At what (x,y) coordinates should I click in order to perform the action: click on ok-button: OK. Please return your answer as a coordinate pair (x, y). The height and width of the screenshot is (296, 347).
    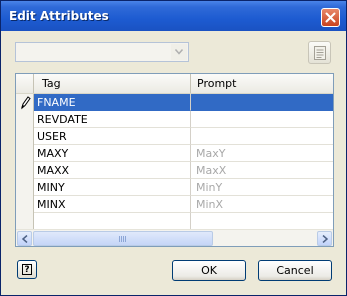
    Looking at the image, I should click on (209, 270).